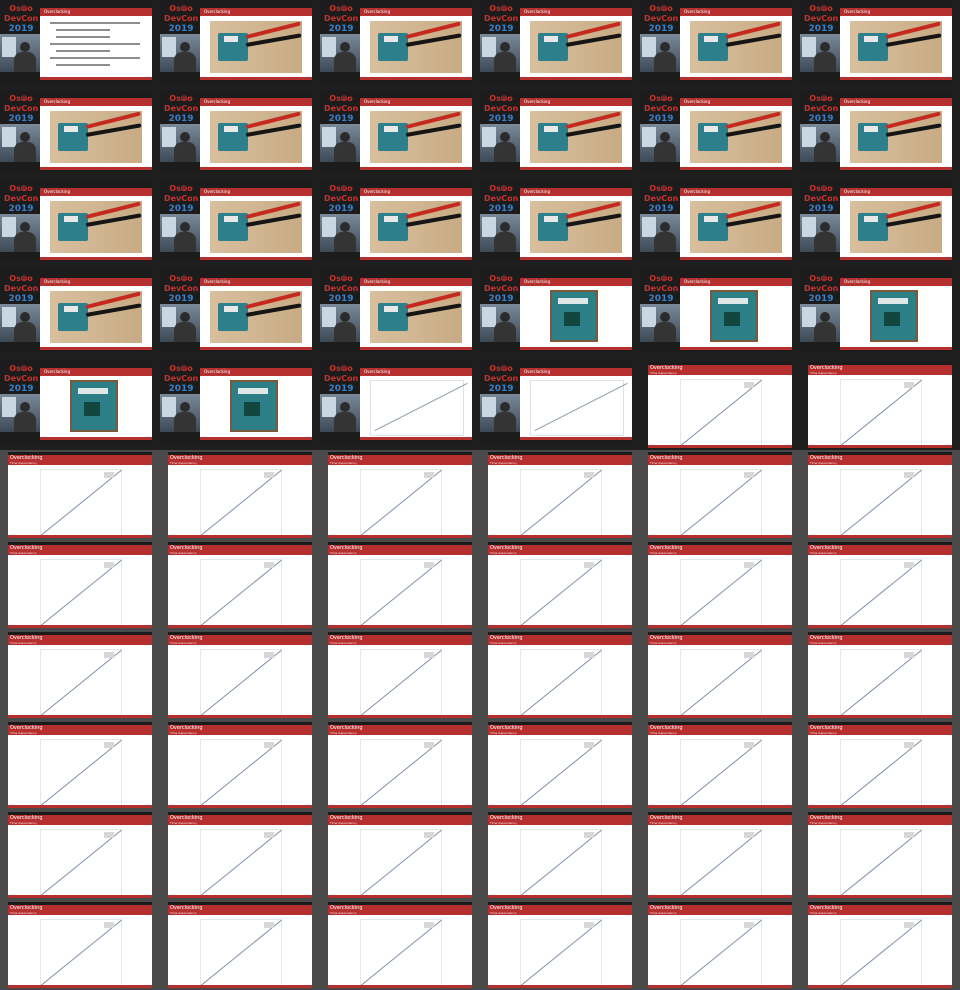 The width and height of the screenshot is (960, 990). I want to click on slide-title: Overclocking, so click(377, 281).